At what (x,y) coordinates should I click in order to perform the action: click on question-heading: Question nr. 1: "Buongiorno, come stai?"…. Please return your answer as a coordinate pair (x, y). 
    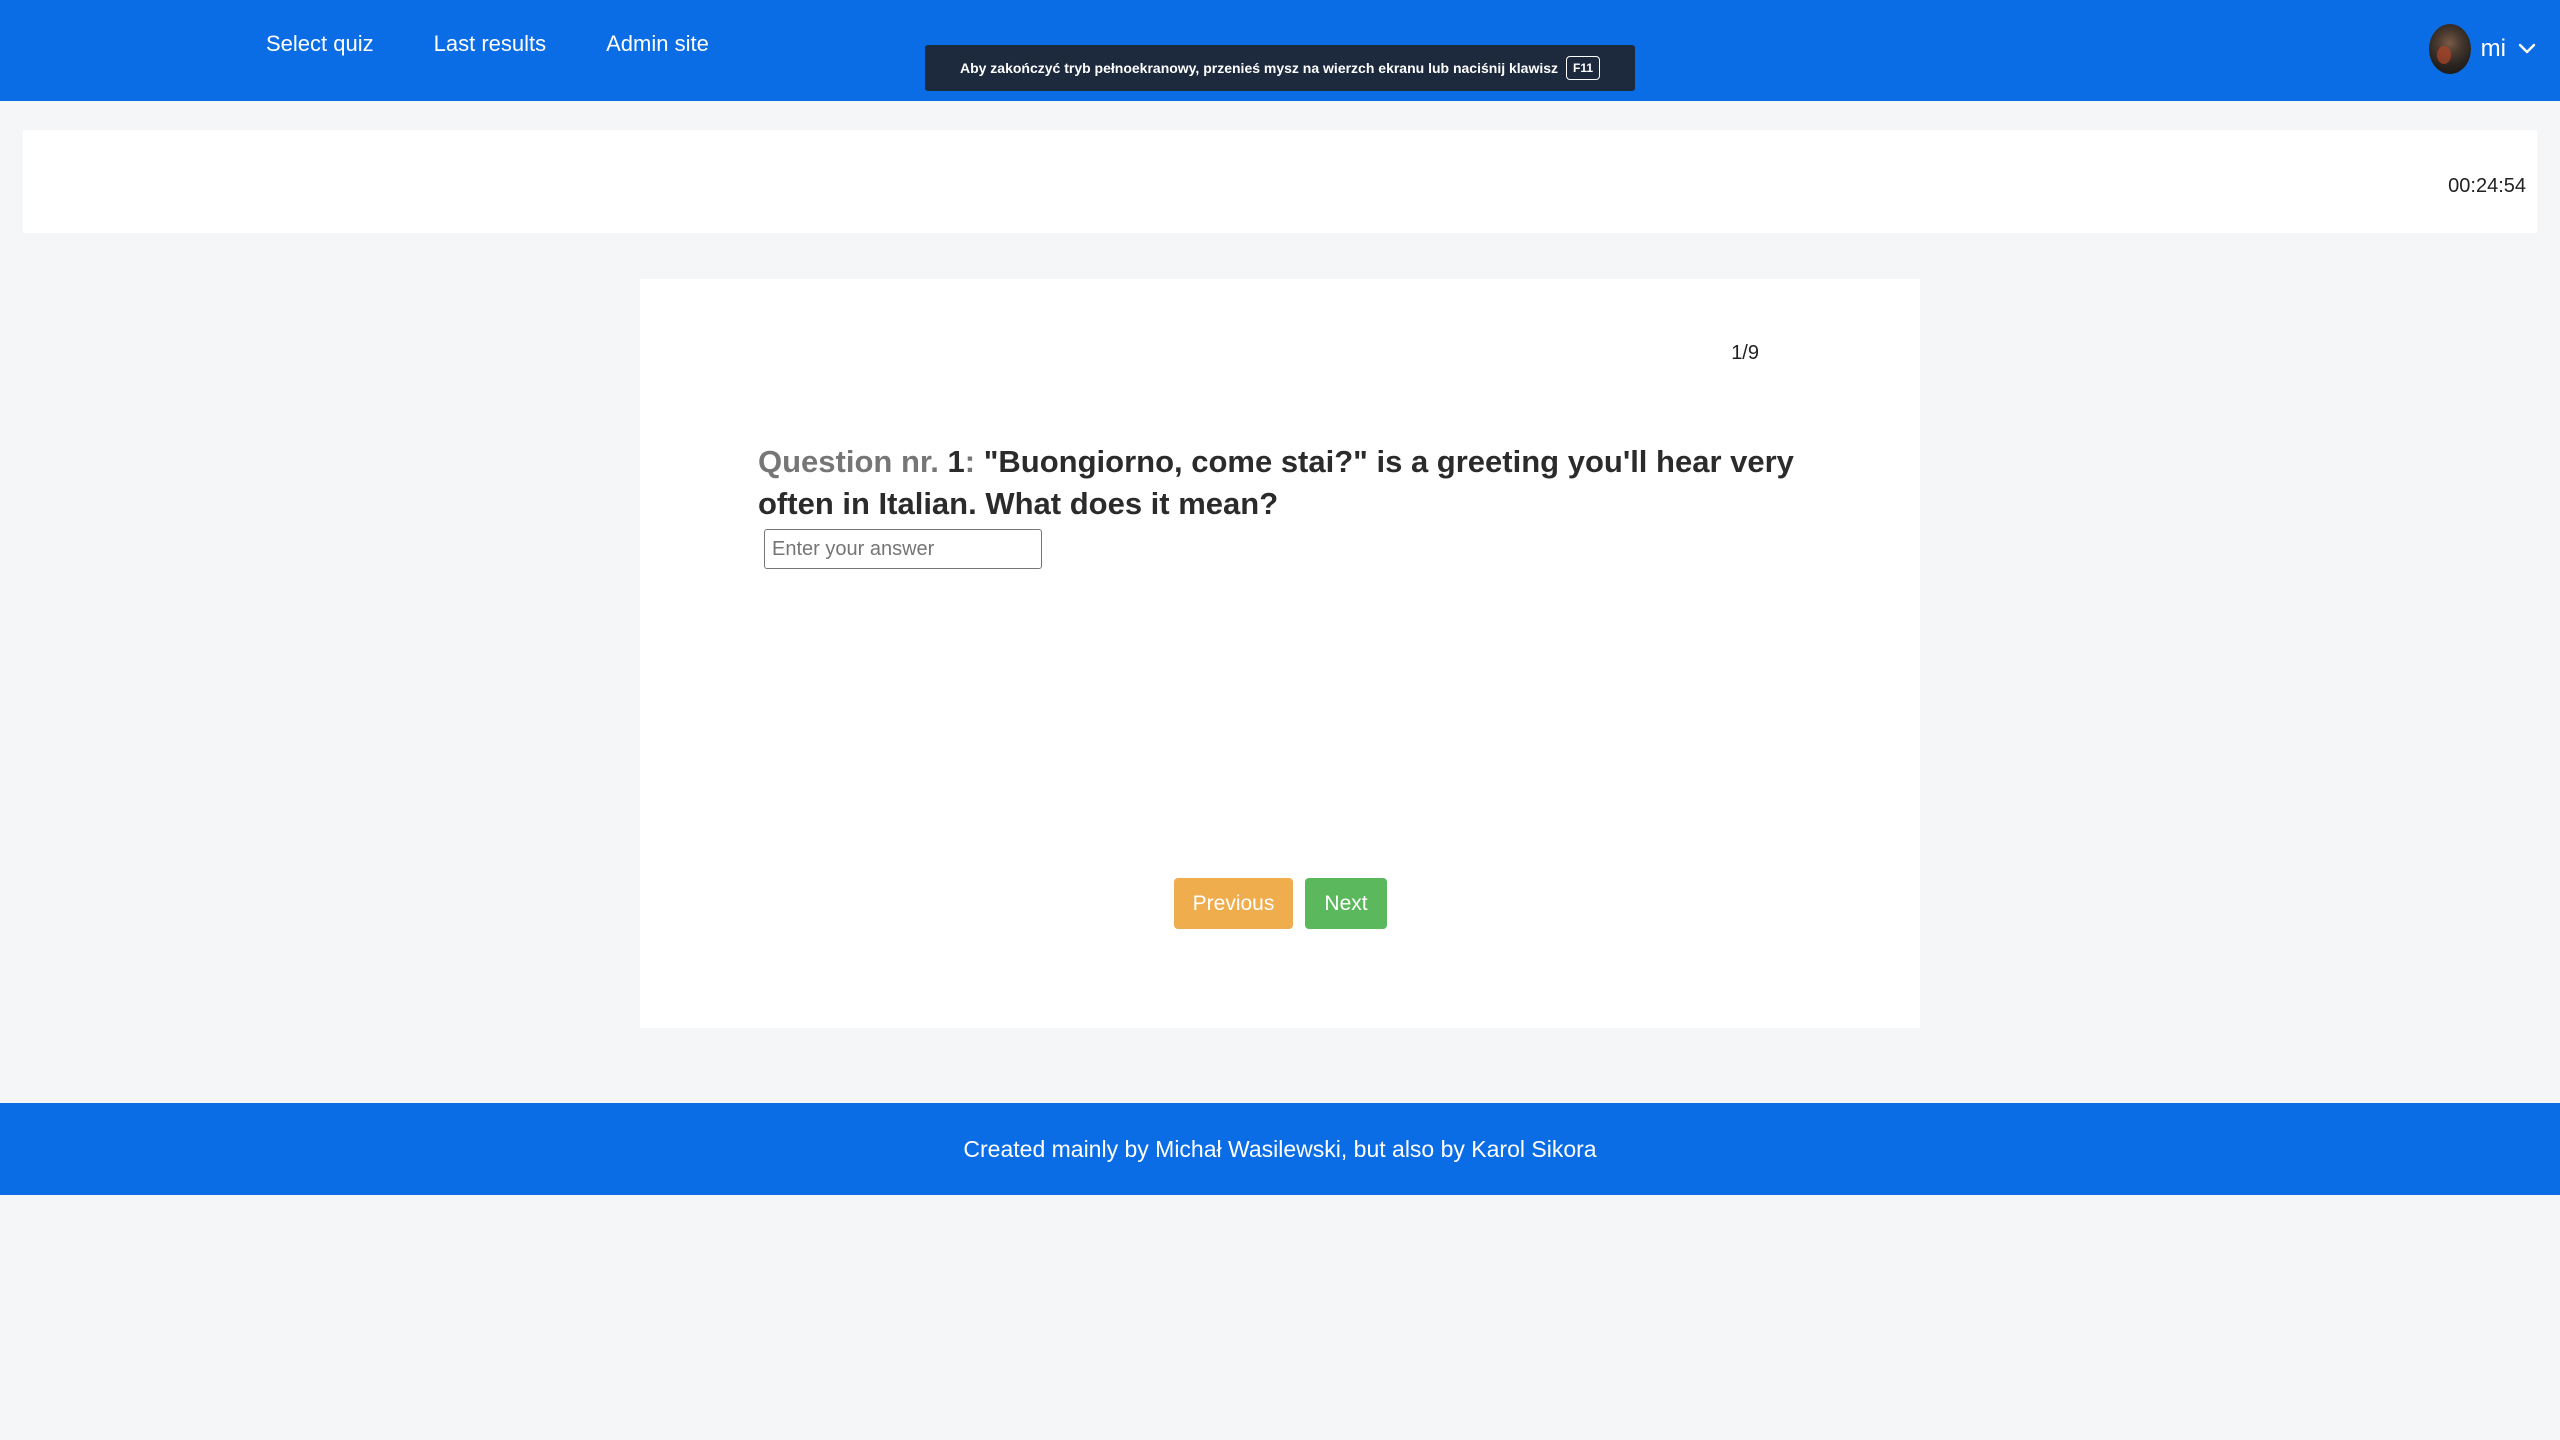
    Looking at the image, I should click on (1288, 483).